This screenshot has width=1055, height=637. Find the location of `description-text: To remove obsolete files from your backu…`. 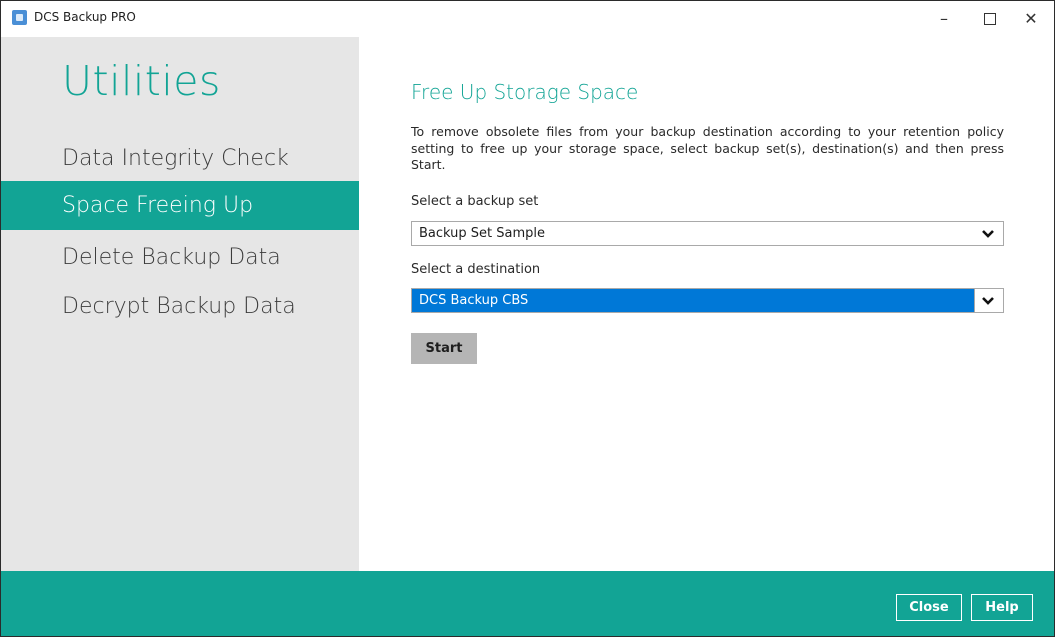

description-text: To remove obsolete files from your backu… is located at coordinates (707, 148).